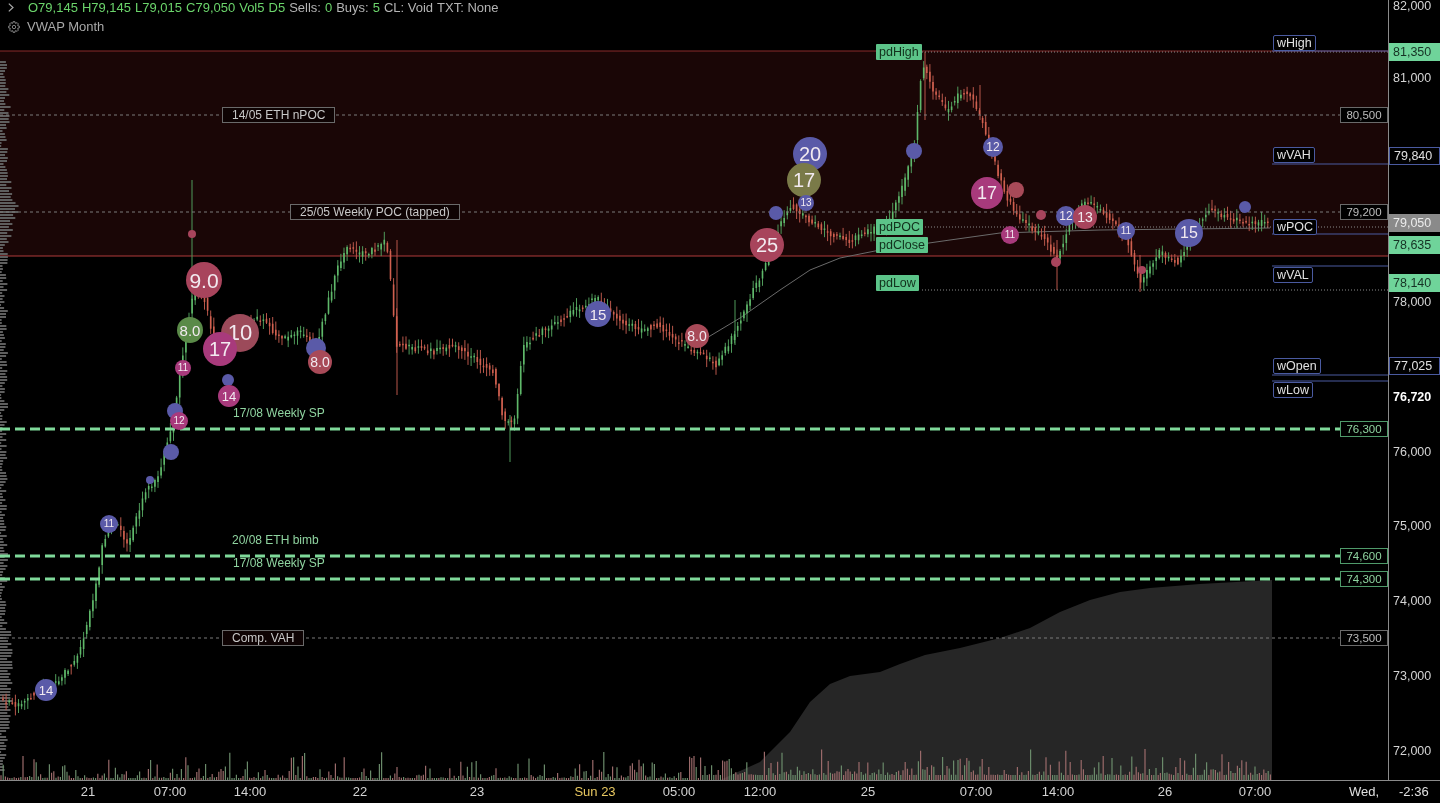 Image resolution: width=1440 pixels, height=803 pixels. Describe the element at coordinates (595, 791) in the screenshot. I see `time-label: Sun 23` at that location.